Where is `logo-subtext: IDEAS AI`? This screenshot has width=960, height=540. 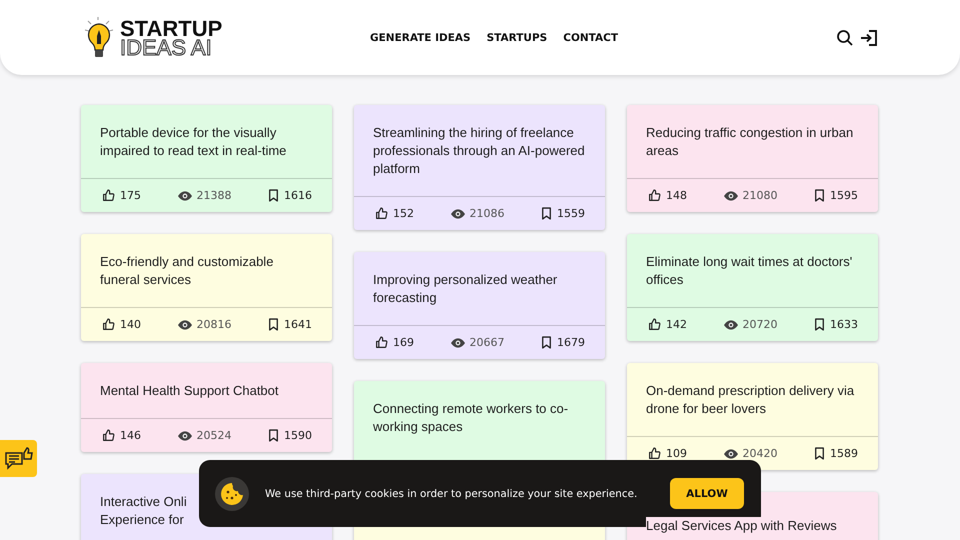 logo-subtext: IDEAS AI is located at coordinates (166, 47).